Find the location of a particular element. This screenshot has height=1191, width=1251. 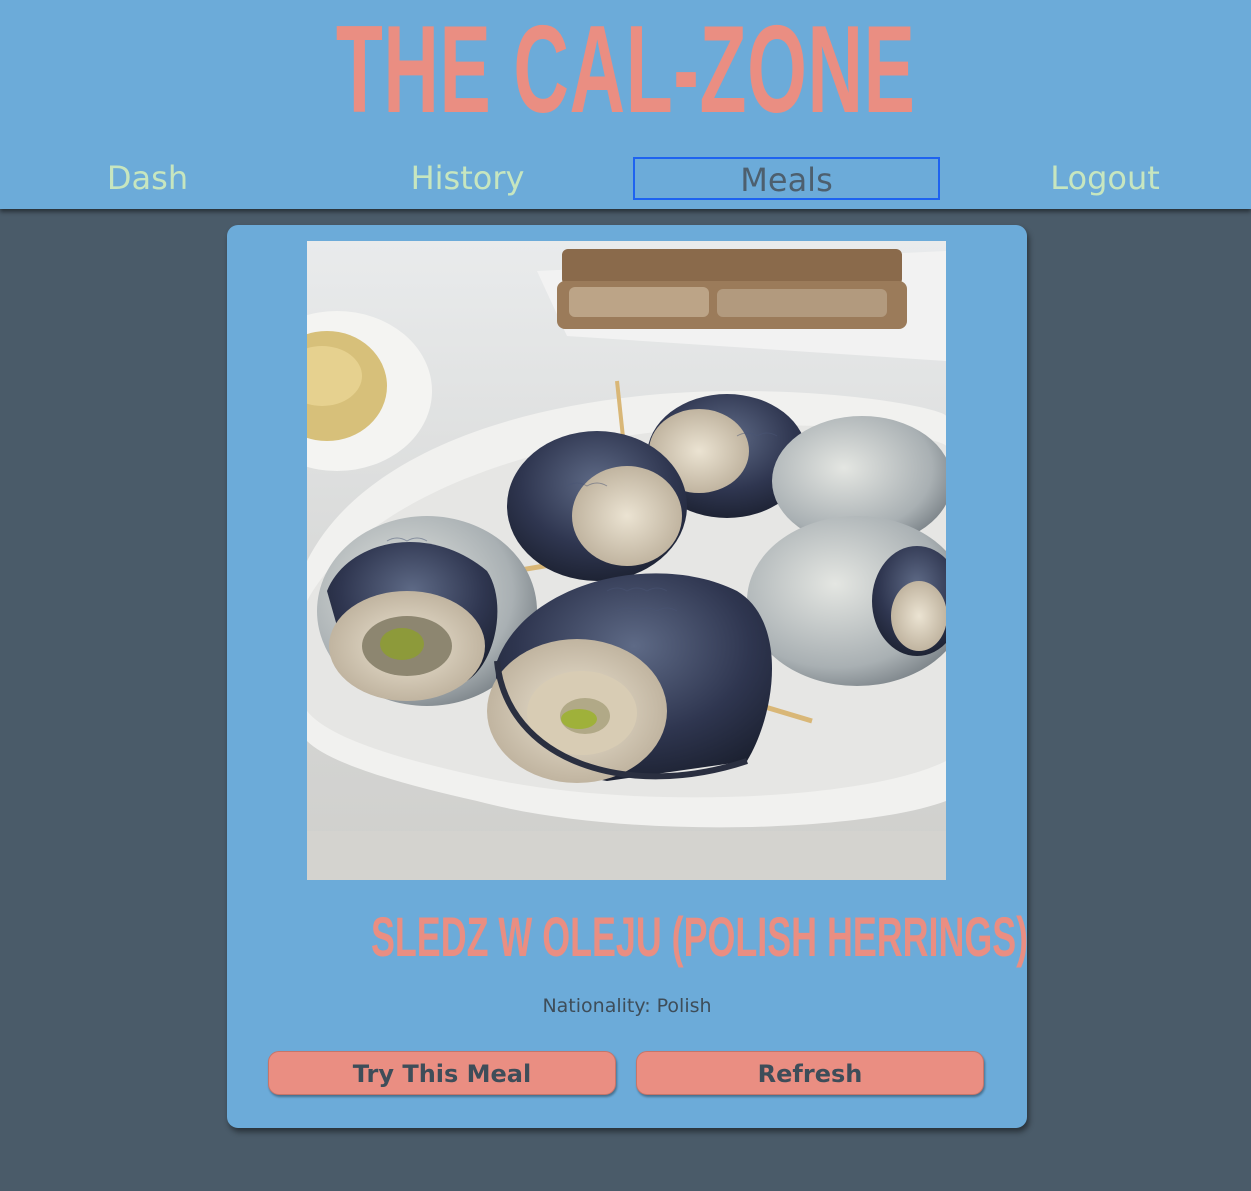

try-meal-button: Try This Meal is located at coordinates (442, 1073).